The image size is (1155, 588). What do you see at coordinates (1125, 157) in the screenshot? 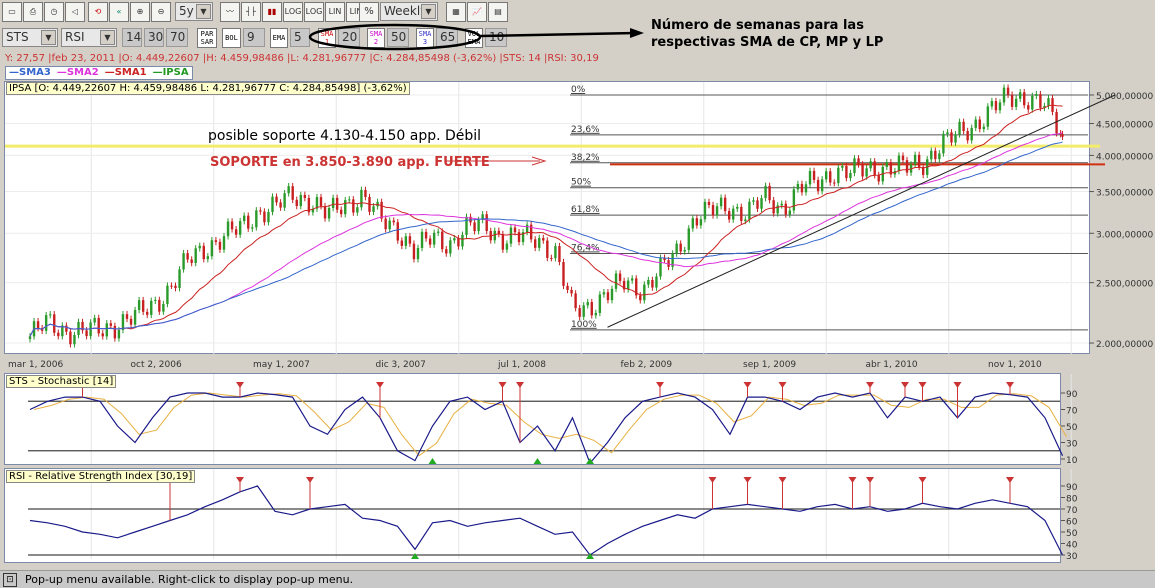
I see `y-tick-label: 4.000,00000` at bounding box center [1125, 157].